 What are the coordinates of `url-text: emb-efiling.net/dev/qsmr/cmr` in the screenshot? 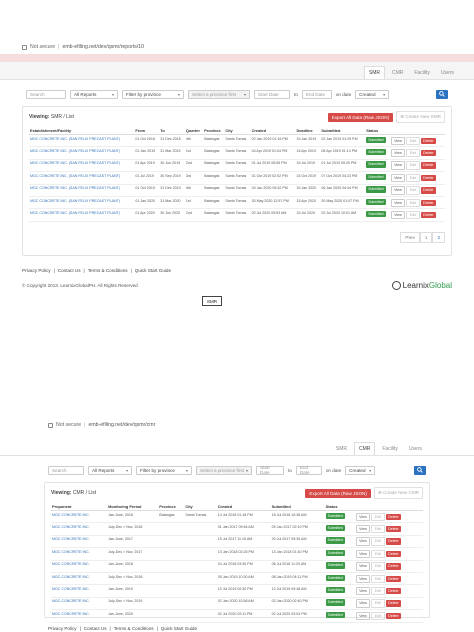 It's located at (121, 425).